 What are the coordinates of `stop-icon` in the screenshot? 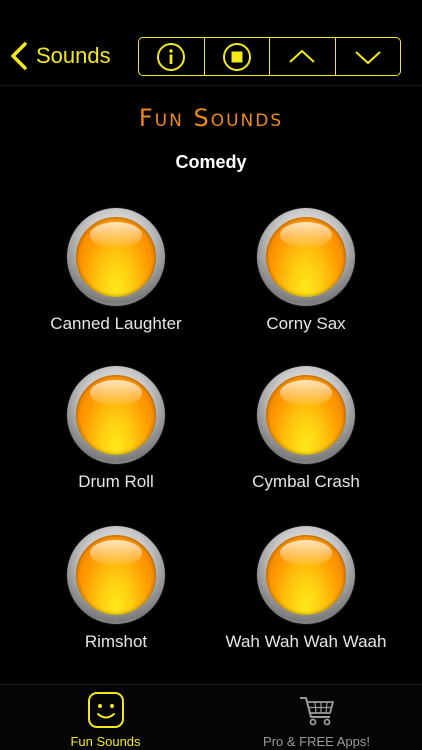 It's located at (236, 56).